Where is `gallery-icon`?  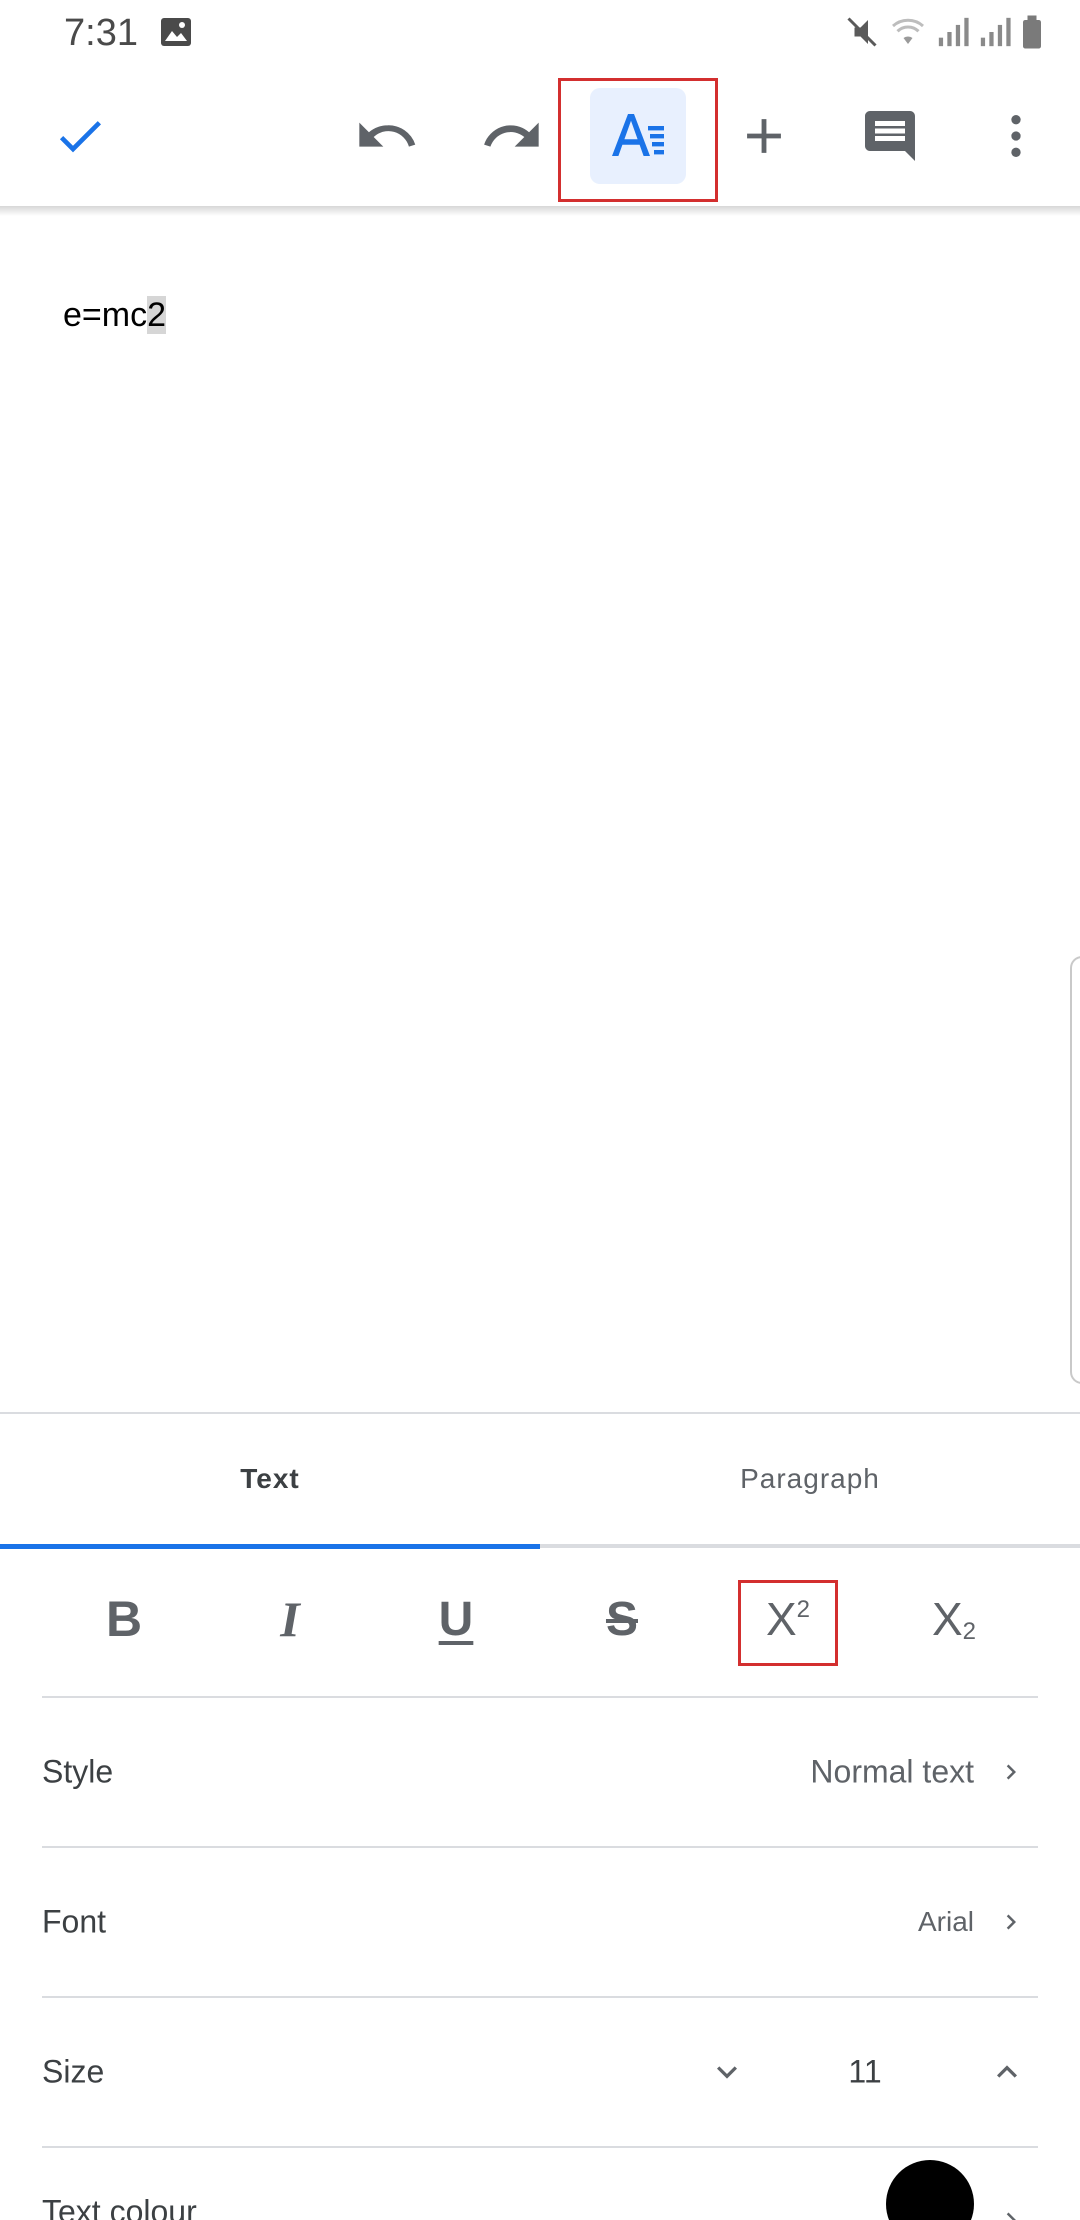 gallery-icon is located at coordinates (176, 32).